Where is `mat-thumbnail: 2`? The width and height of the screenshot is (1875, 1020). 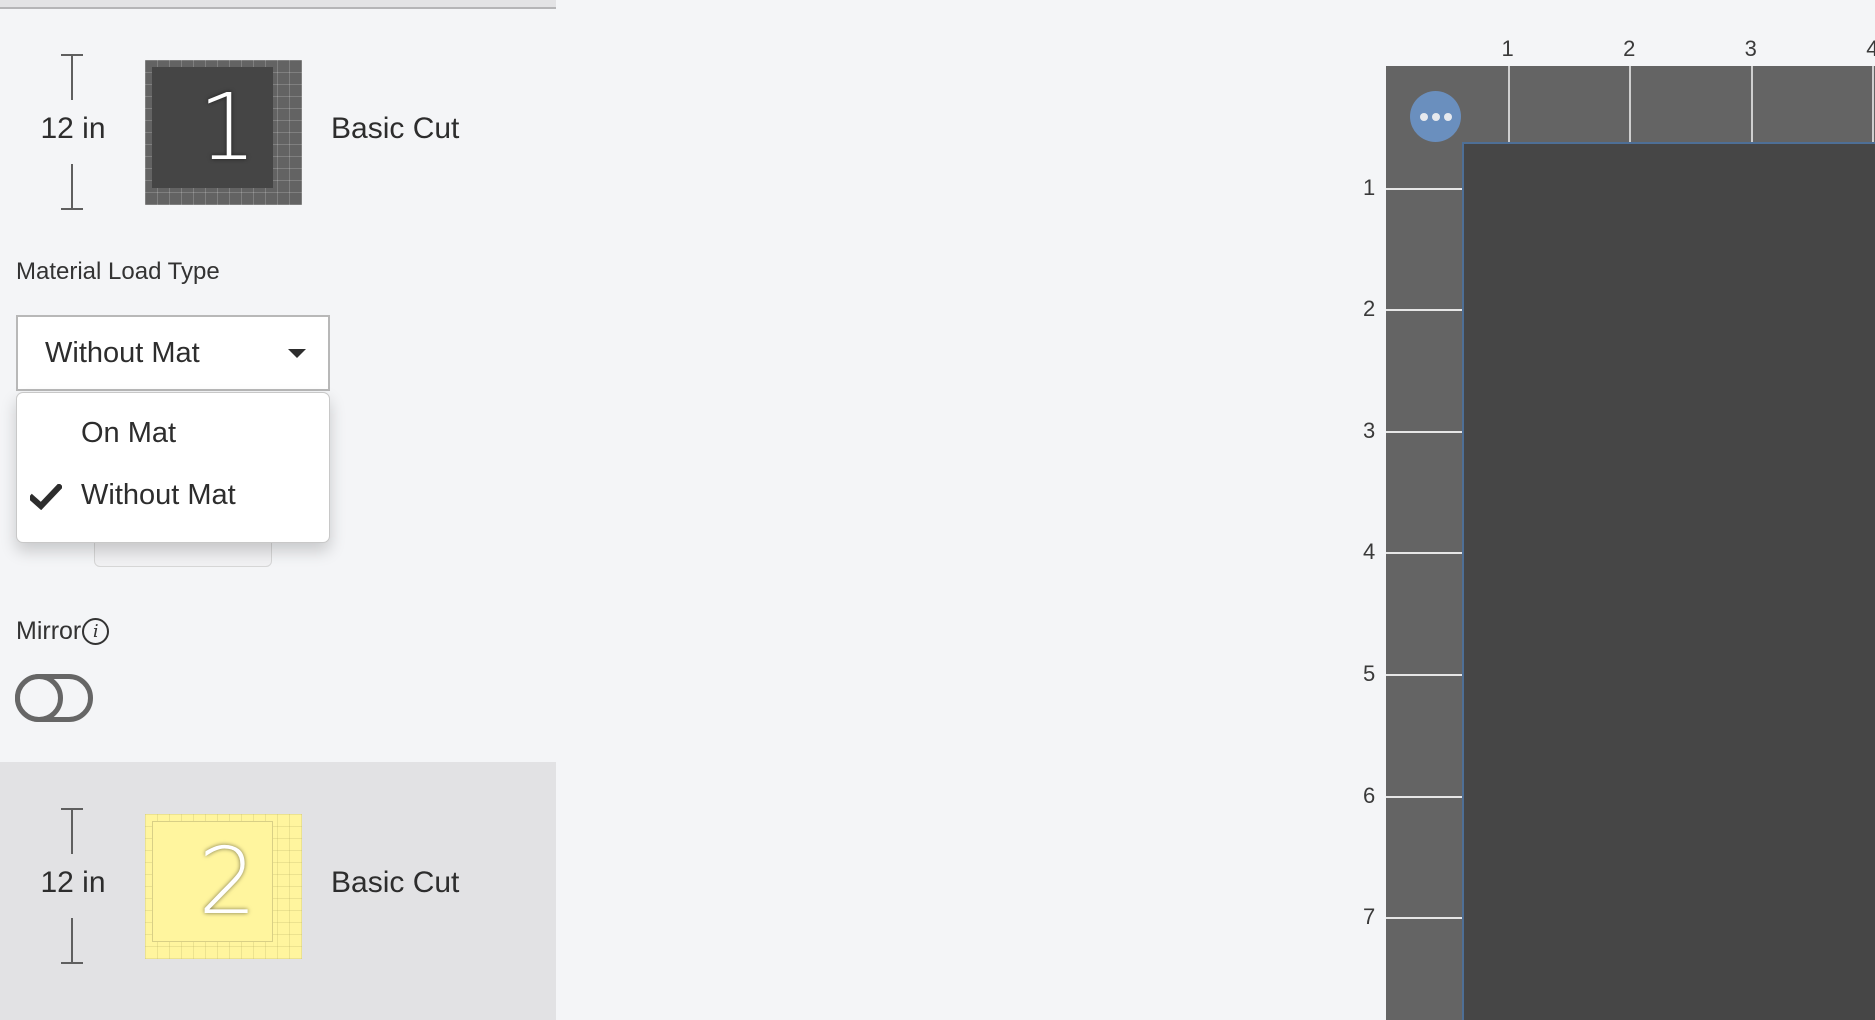
mat-thumbnail: 2 is located at coordinates (223, 886).